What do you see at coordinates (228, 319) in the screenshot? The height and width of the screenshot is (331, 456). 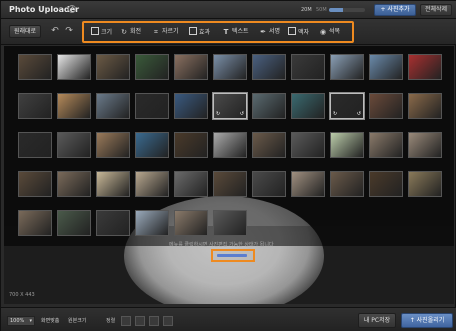 I see `status-bar: 100% ▾ 화면맞춤 원본크기 정렬 내 PC저장 ↑ 사진올리기` at bounding box center [228, 319].